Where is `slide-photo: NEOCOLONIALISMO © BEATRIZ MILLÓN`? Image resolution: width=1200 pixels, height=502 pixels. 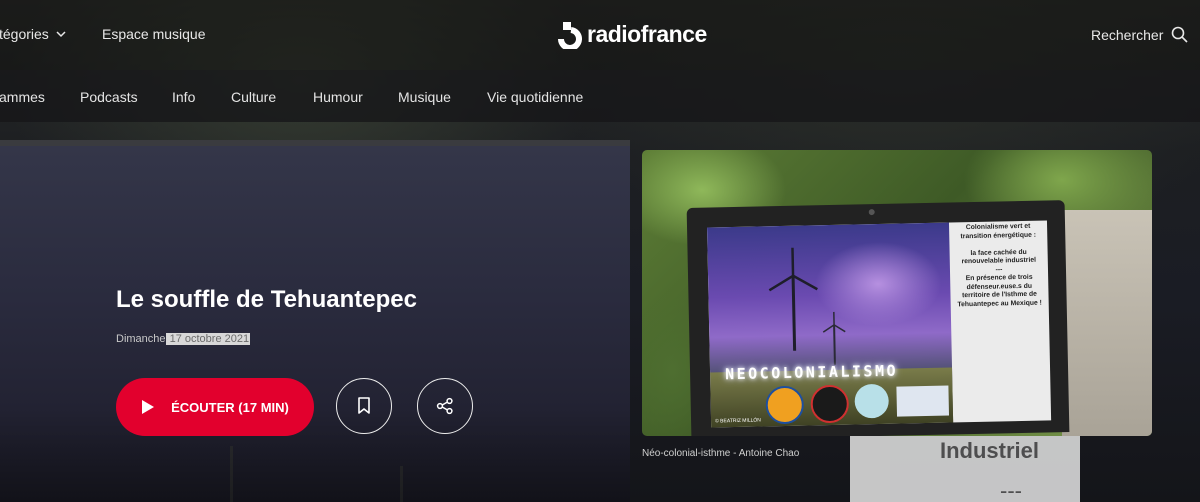
slide-photo: NEOCOLONIALISMO © BEATRIZ MILLÓN is located at coordinates (830, 325).